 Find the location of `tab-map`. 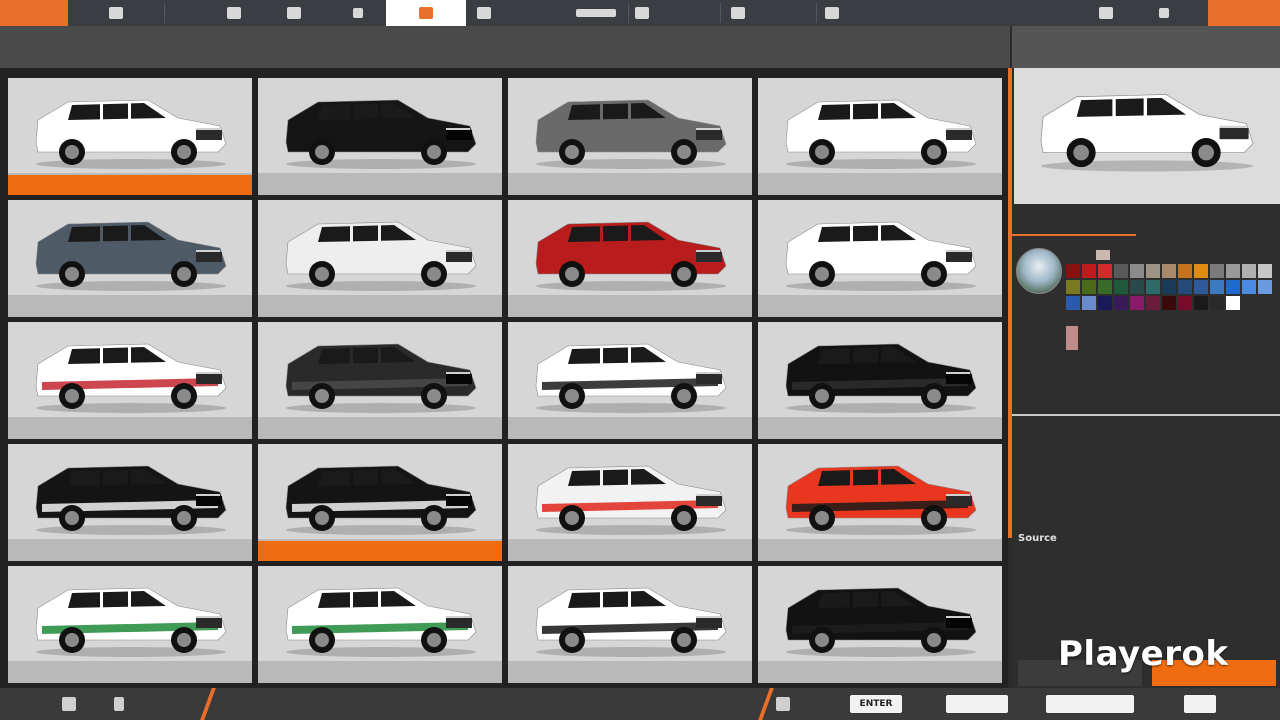

tab-map is located at coordinates (832, 13).